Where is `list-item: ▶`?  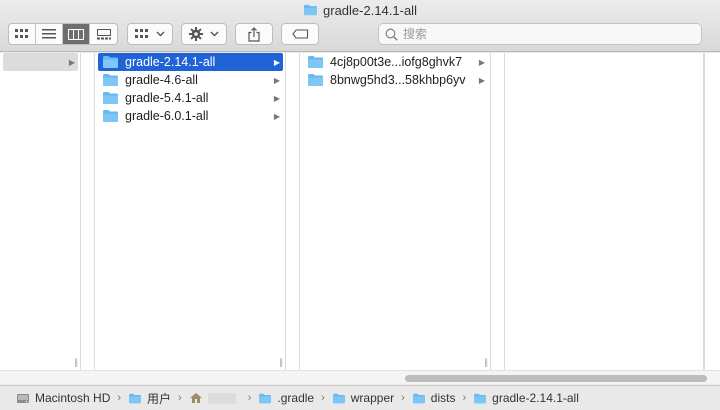
list-item: ▶ is located at coordinates (40, 62).